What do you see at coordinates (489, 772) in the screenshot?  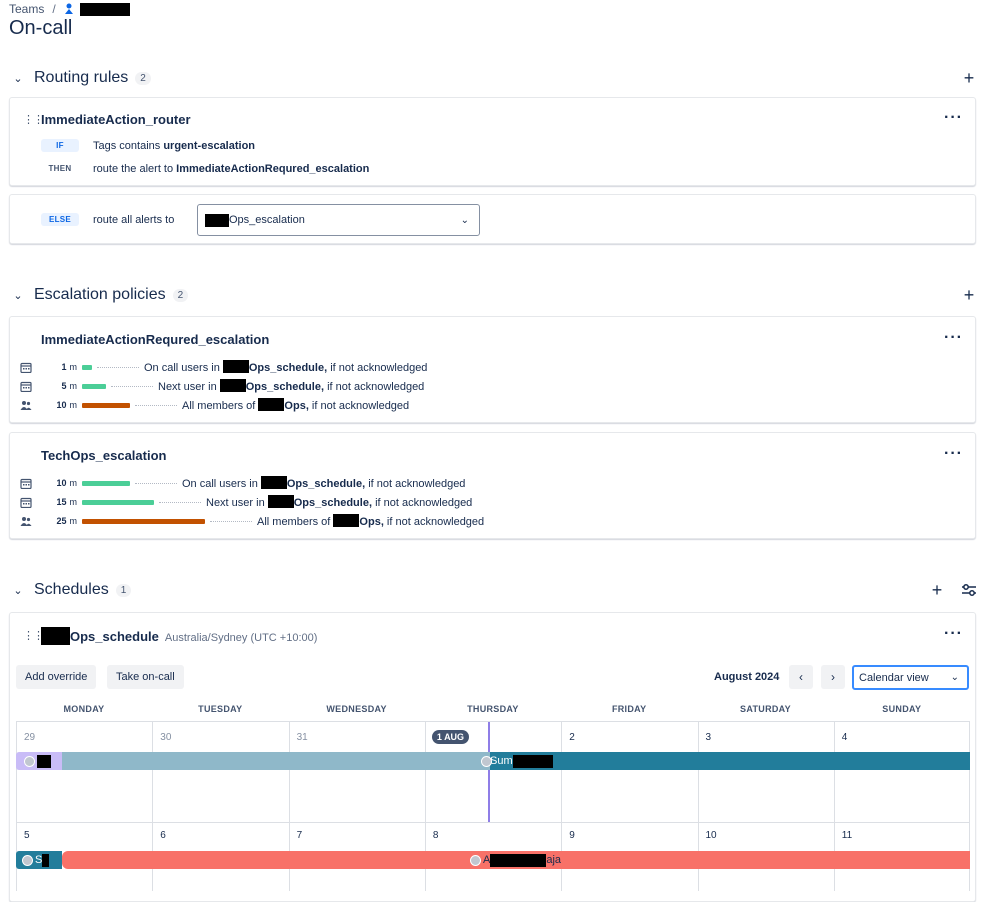 I see `current-time-line` at bounding box center [489, 772].